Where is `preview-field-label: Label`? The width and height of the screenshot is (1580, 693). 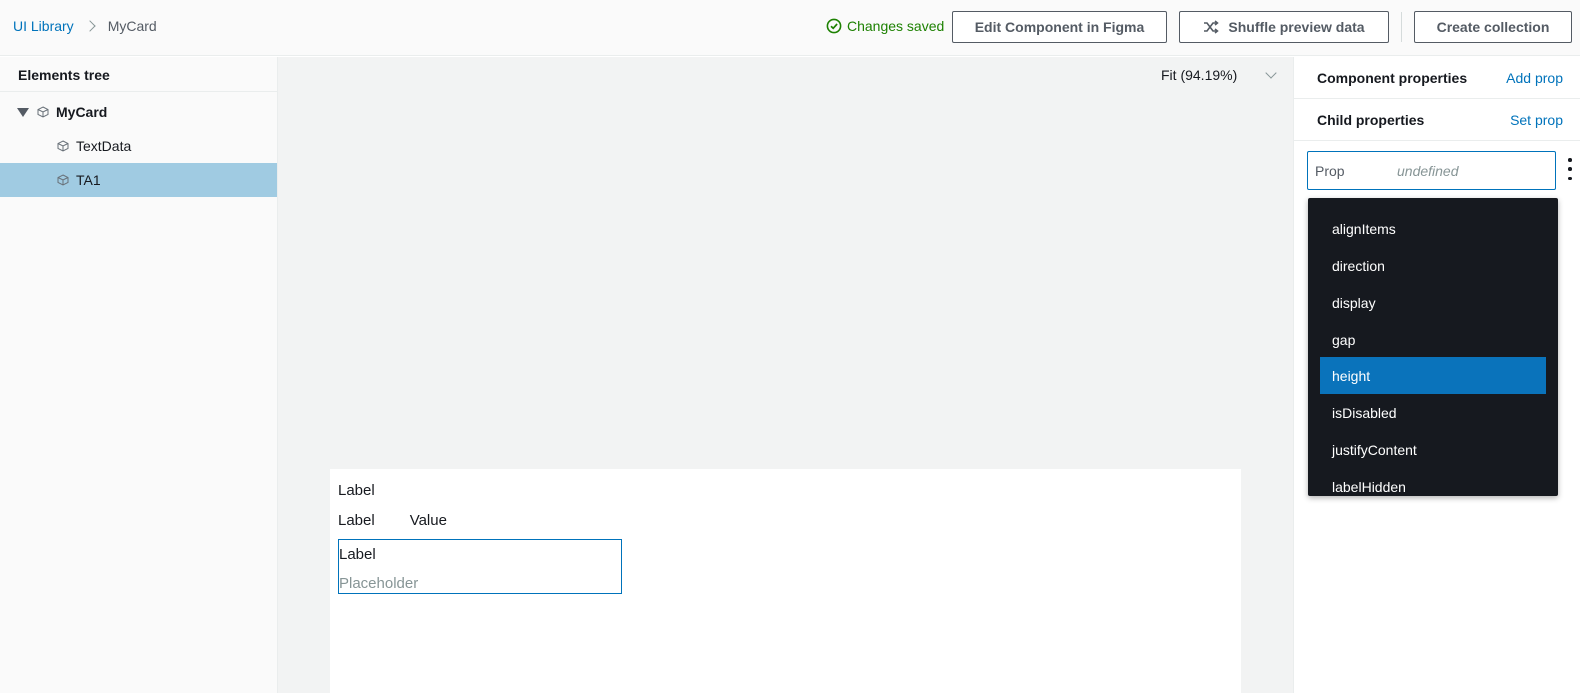 preview-field-label: Label is located at coordinates (357, 554).